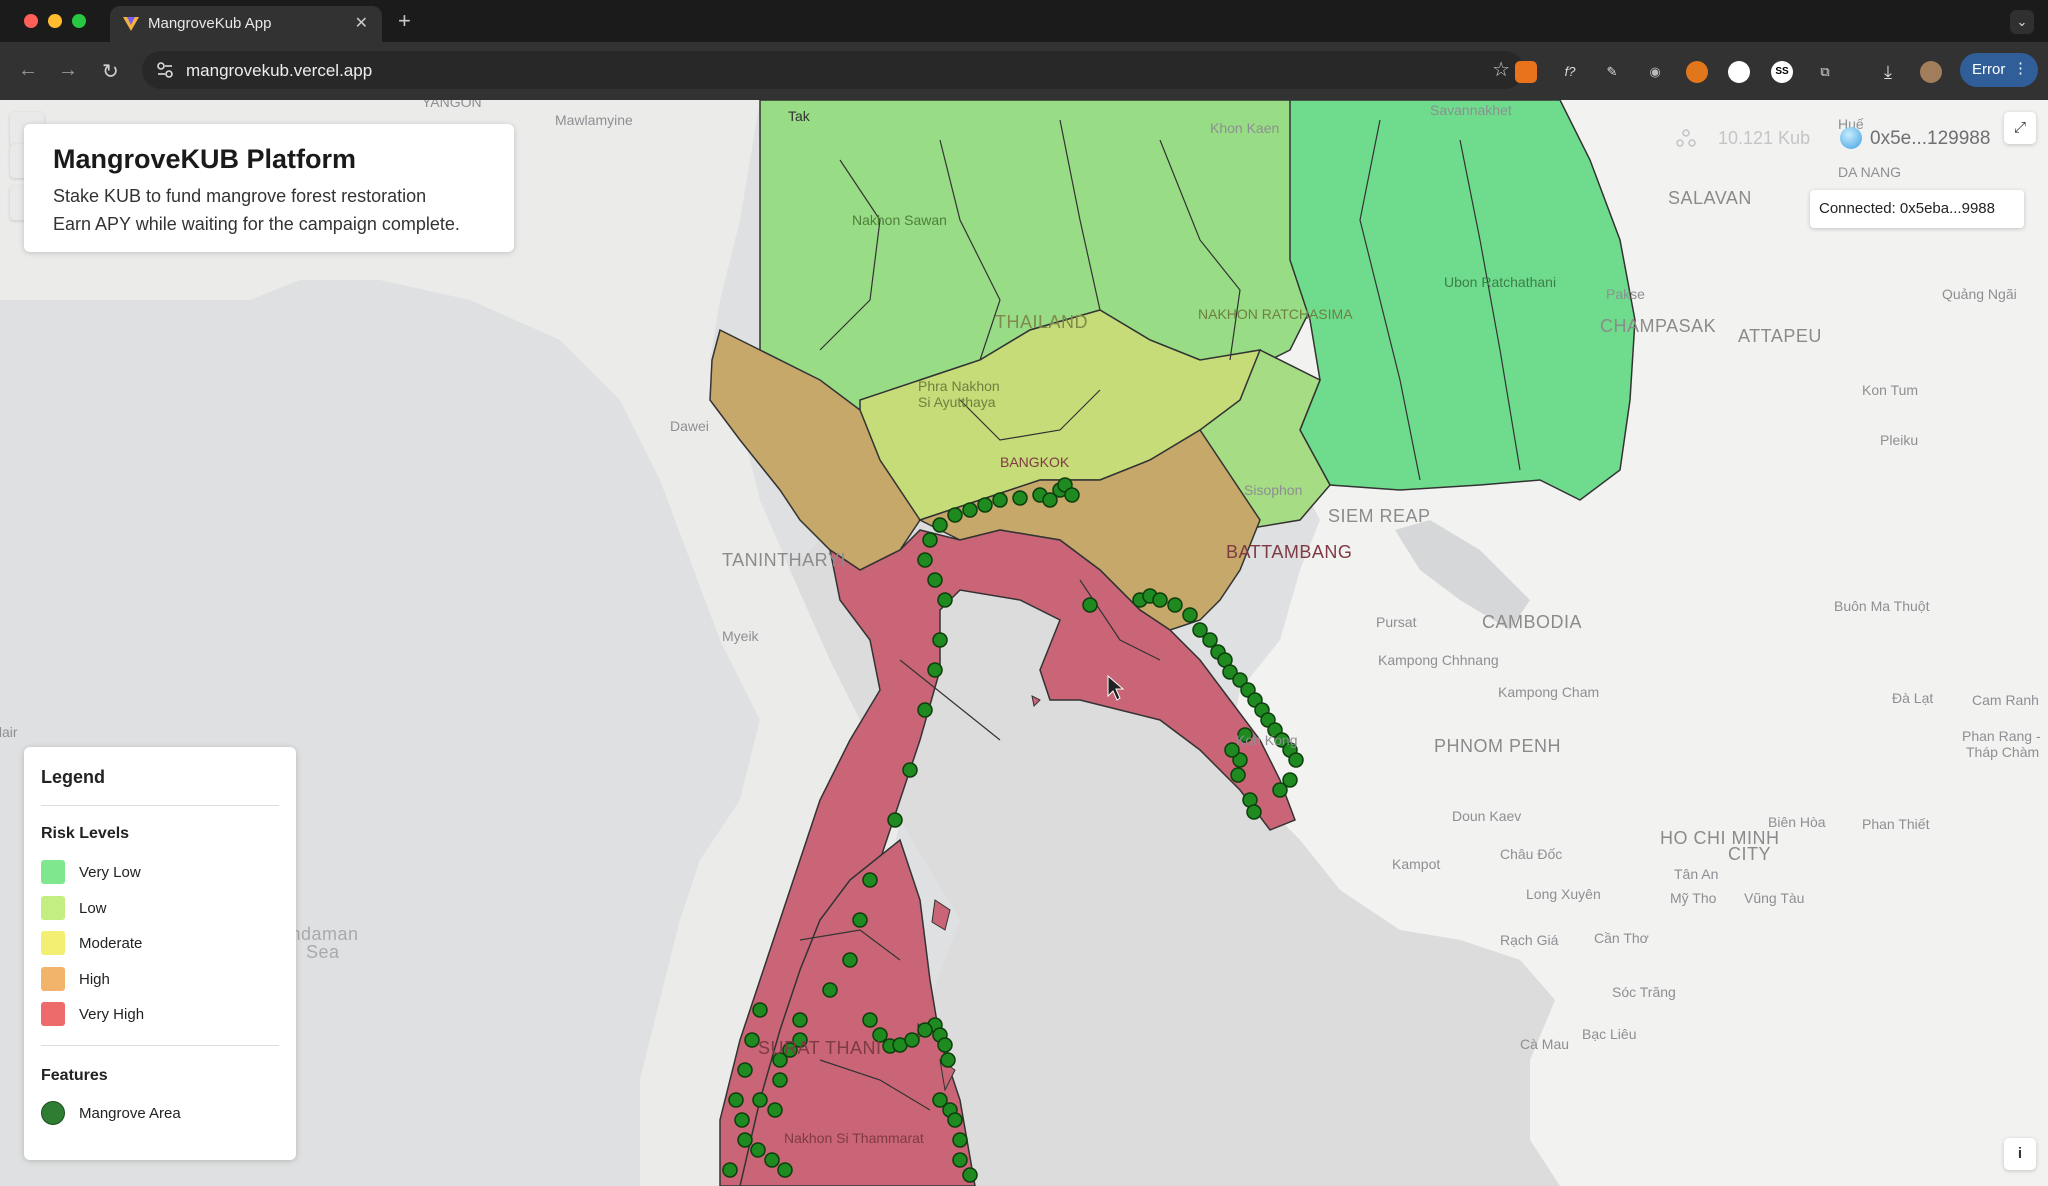 This screenshot has height=1186, width=2048. I want to click on address-bar: mangrovekub.vercel.app ☆, so click(833, 70).